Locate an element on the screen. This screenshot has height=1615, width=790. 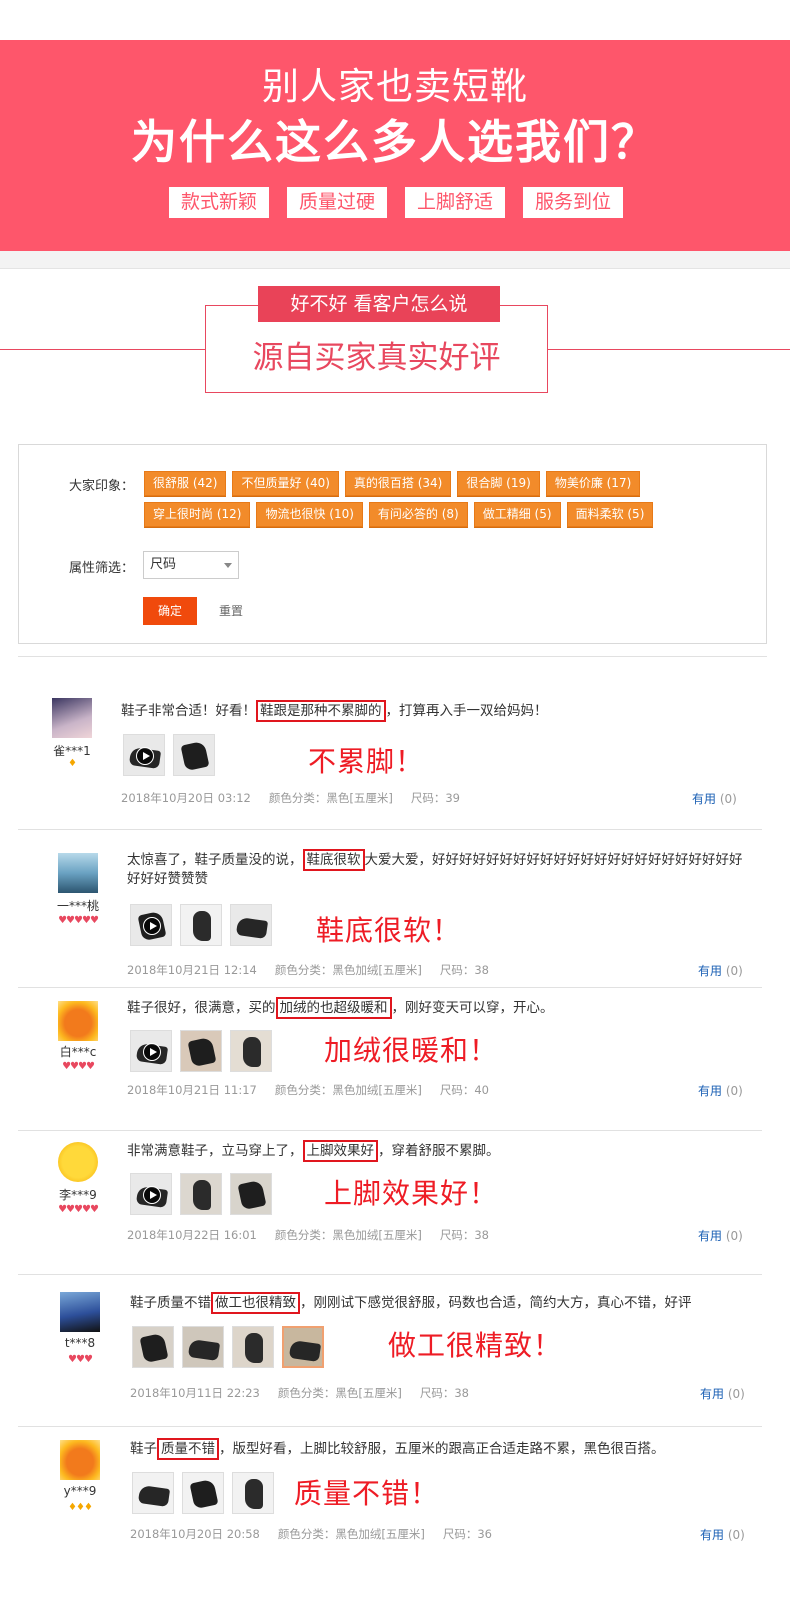
highlight-callout: 质量不错！ is located at coordinates (367, 1493).